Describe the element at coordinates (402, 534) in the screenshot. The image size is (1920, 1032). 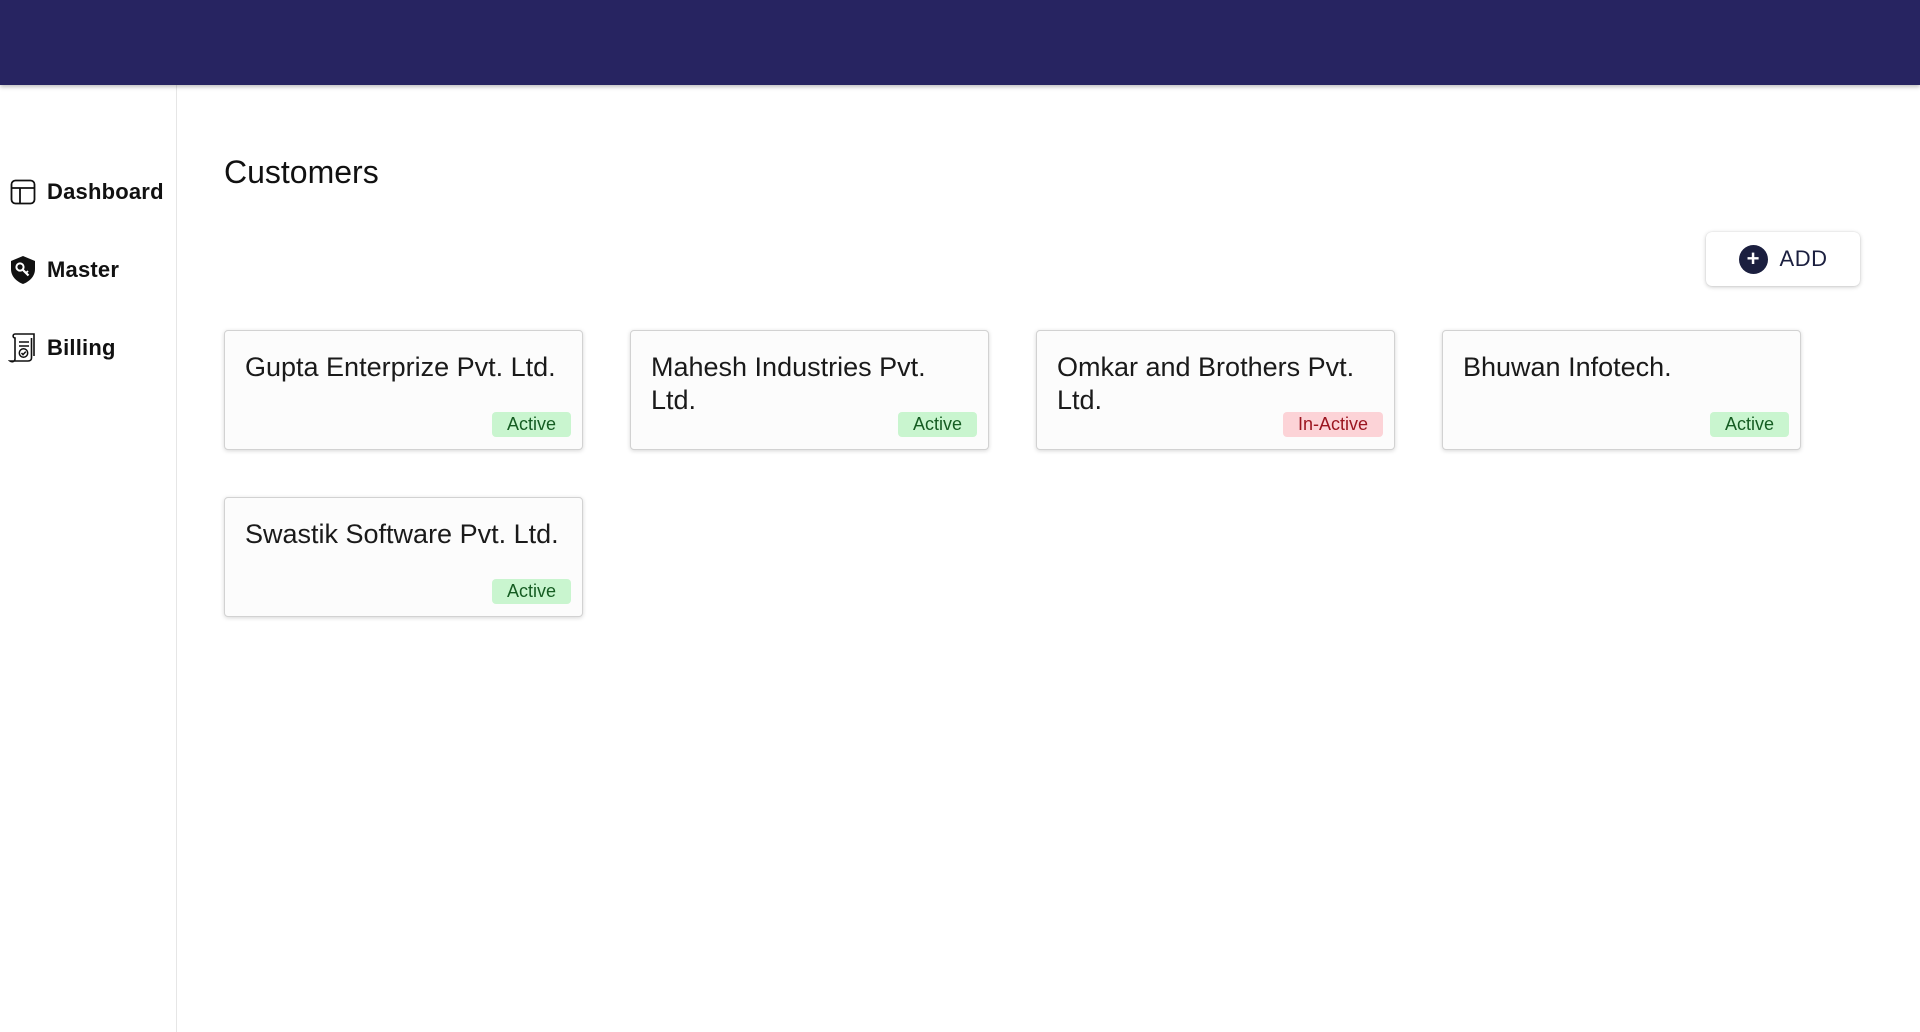
I see `customer-name: Swastik Software Pvt. Ltd.` at that location.